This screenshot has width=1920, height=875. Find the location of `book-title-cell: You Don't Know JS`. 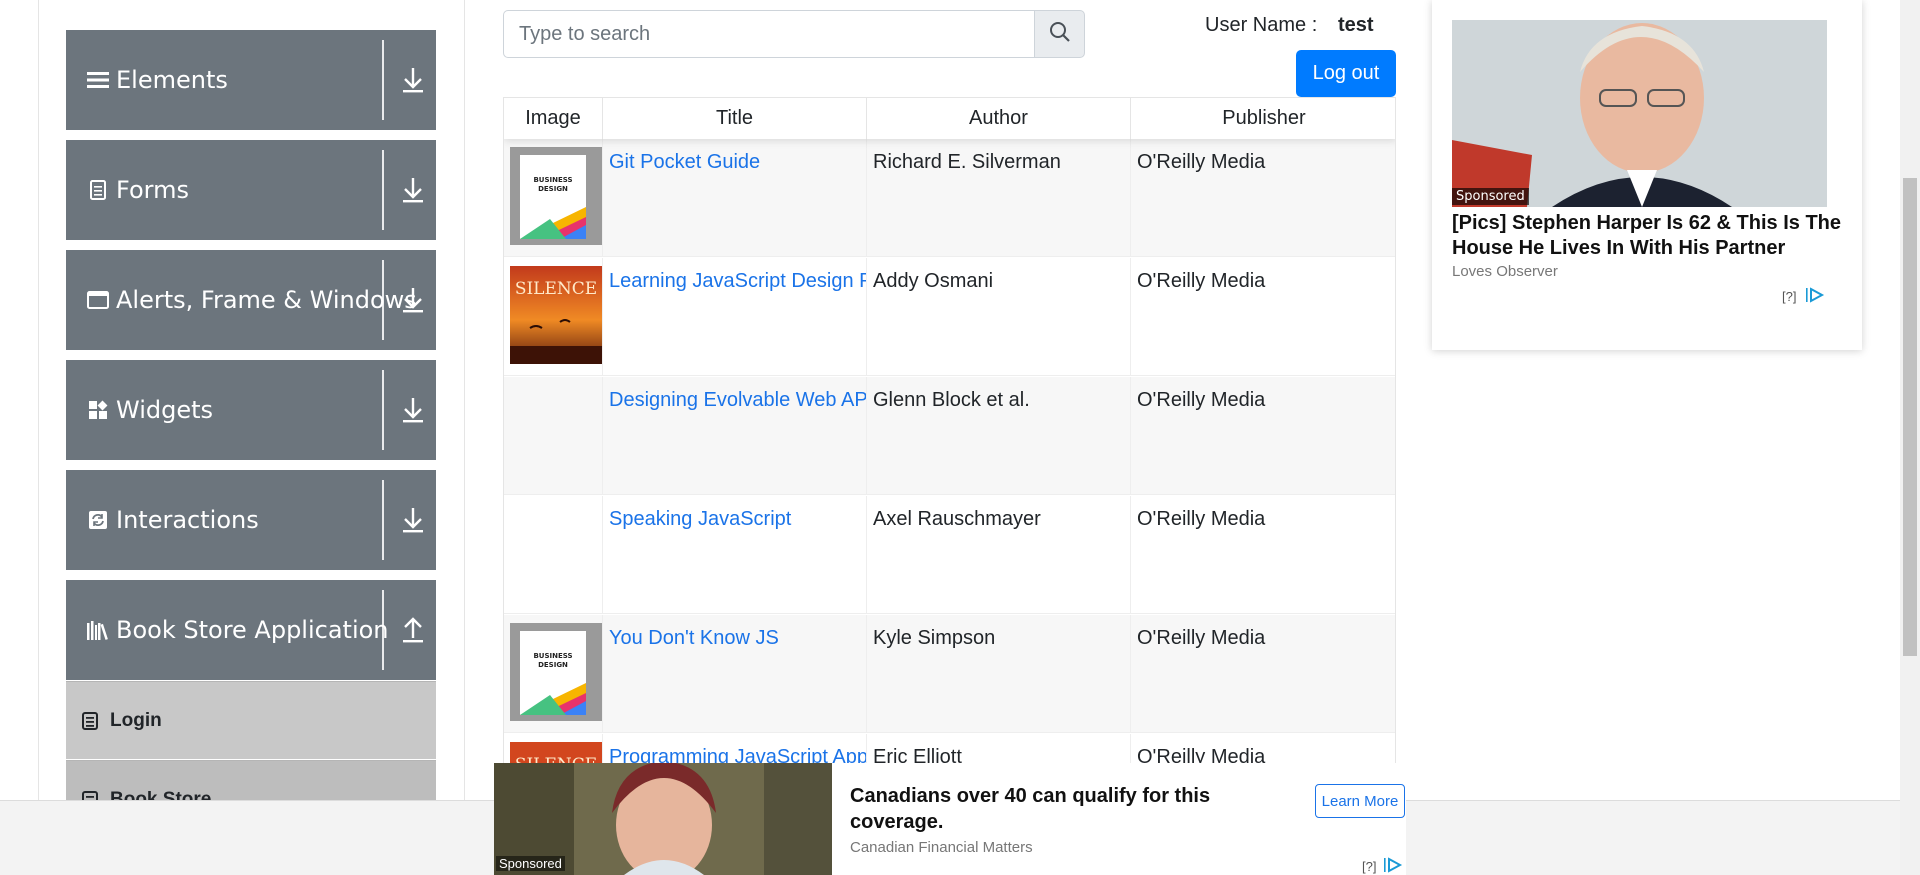

book-title-cell: You Don't Know JS is located at coordinates (735, 674).